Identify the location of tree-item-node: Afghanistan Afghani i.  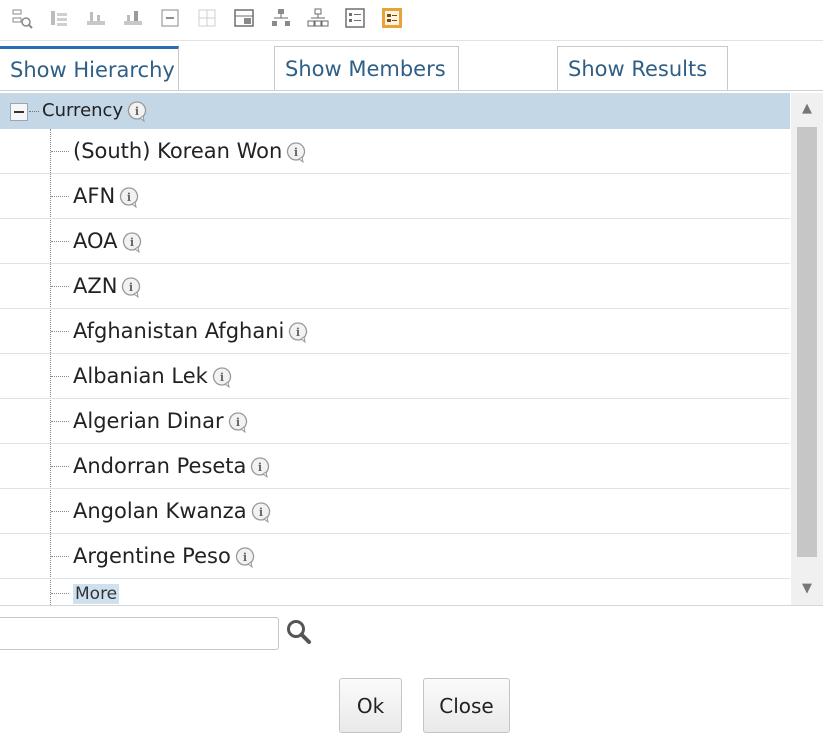
(191, 331).